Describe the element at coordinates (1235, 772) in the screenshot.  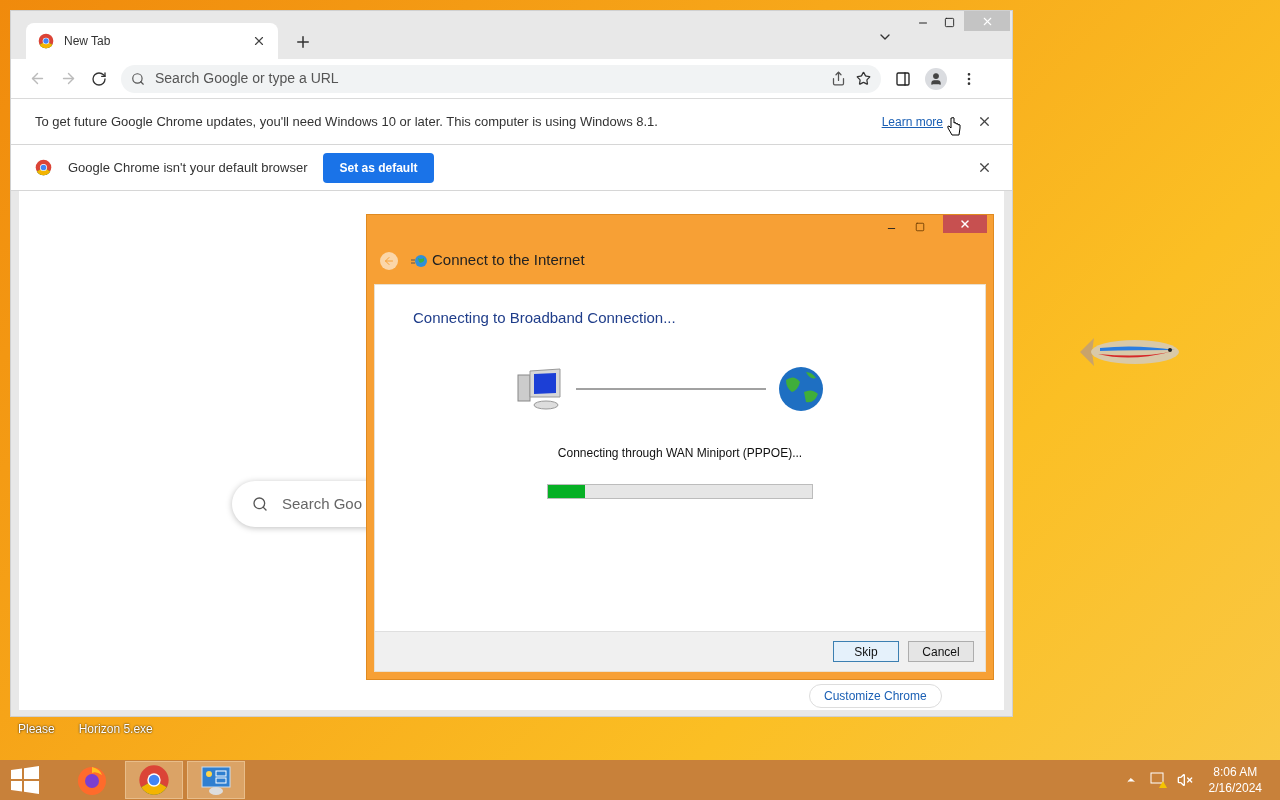
I see `clock-time: 8:06 AM` at that location.